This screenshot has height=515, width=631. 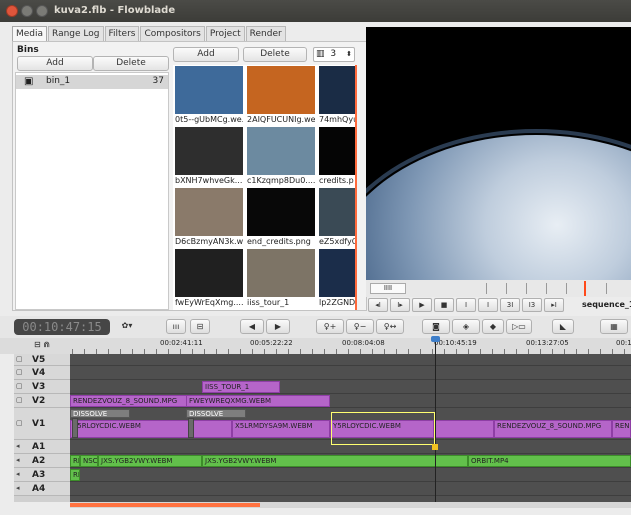 I want to click on track-header-a1: ◂ A1, so click(x=42, y=447).